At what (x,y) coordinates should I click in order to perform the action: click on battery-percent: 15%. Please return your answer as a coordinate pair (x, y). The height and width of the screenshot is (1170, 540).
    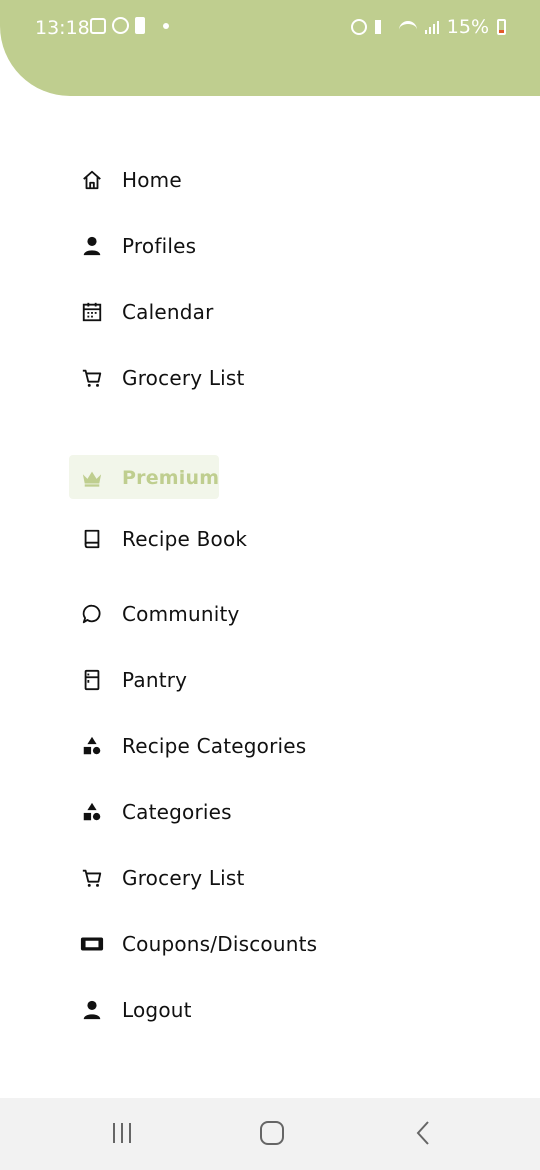
    Looking at the image, I should click on (467, 27).